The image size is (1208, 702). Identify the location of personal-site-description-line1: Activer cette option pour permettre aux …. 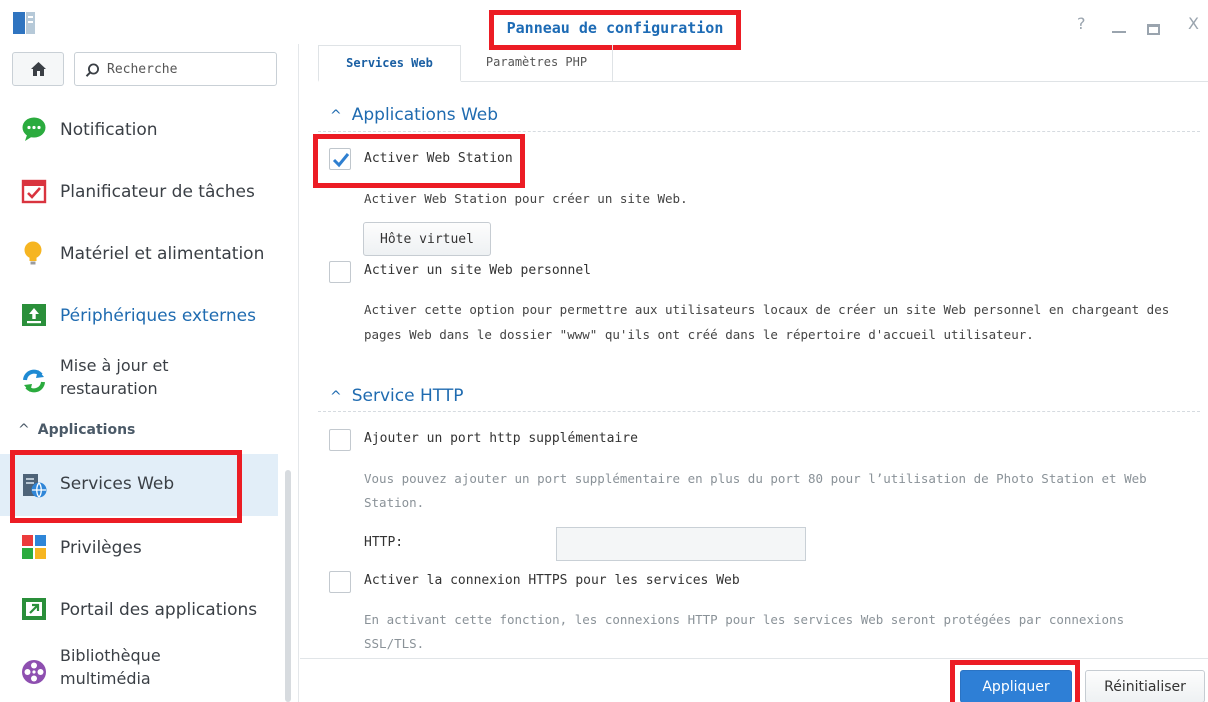
(767, 309).